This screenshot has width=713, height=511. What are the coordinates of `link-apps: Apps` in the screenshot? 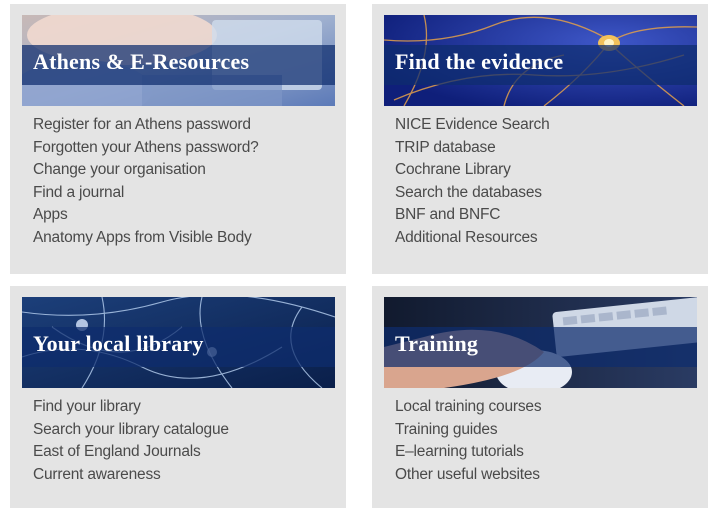 It's located at (50, 214).